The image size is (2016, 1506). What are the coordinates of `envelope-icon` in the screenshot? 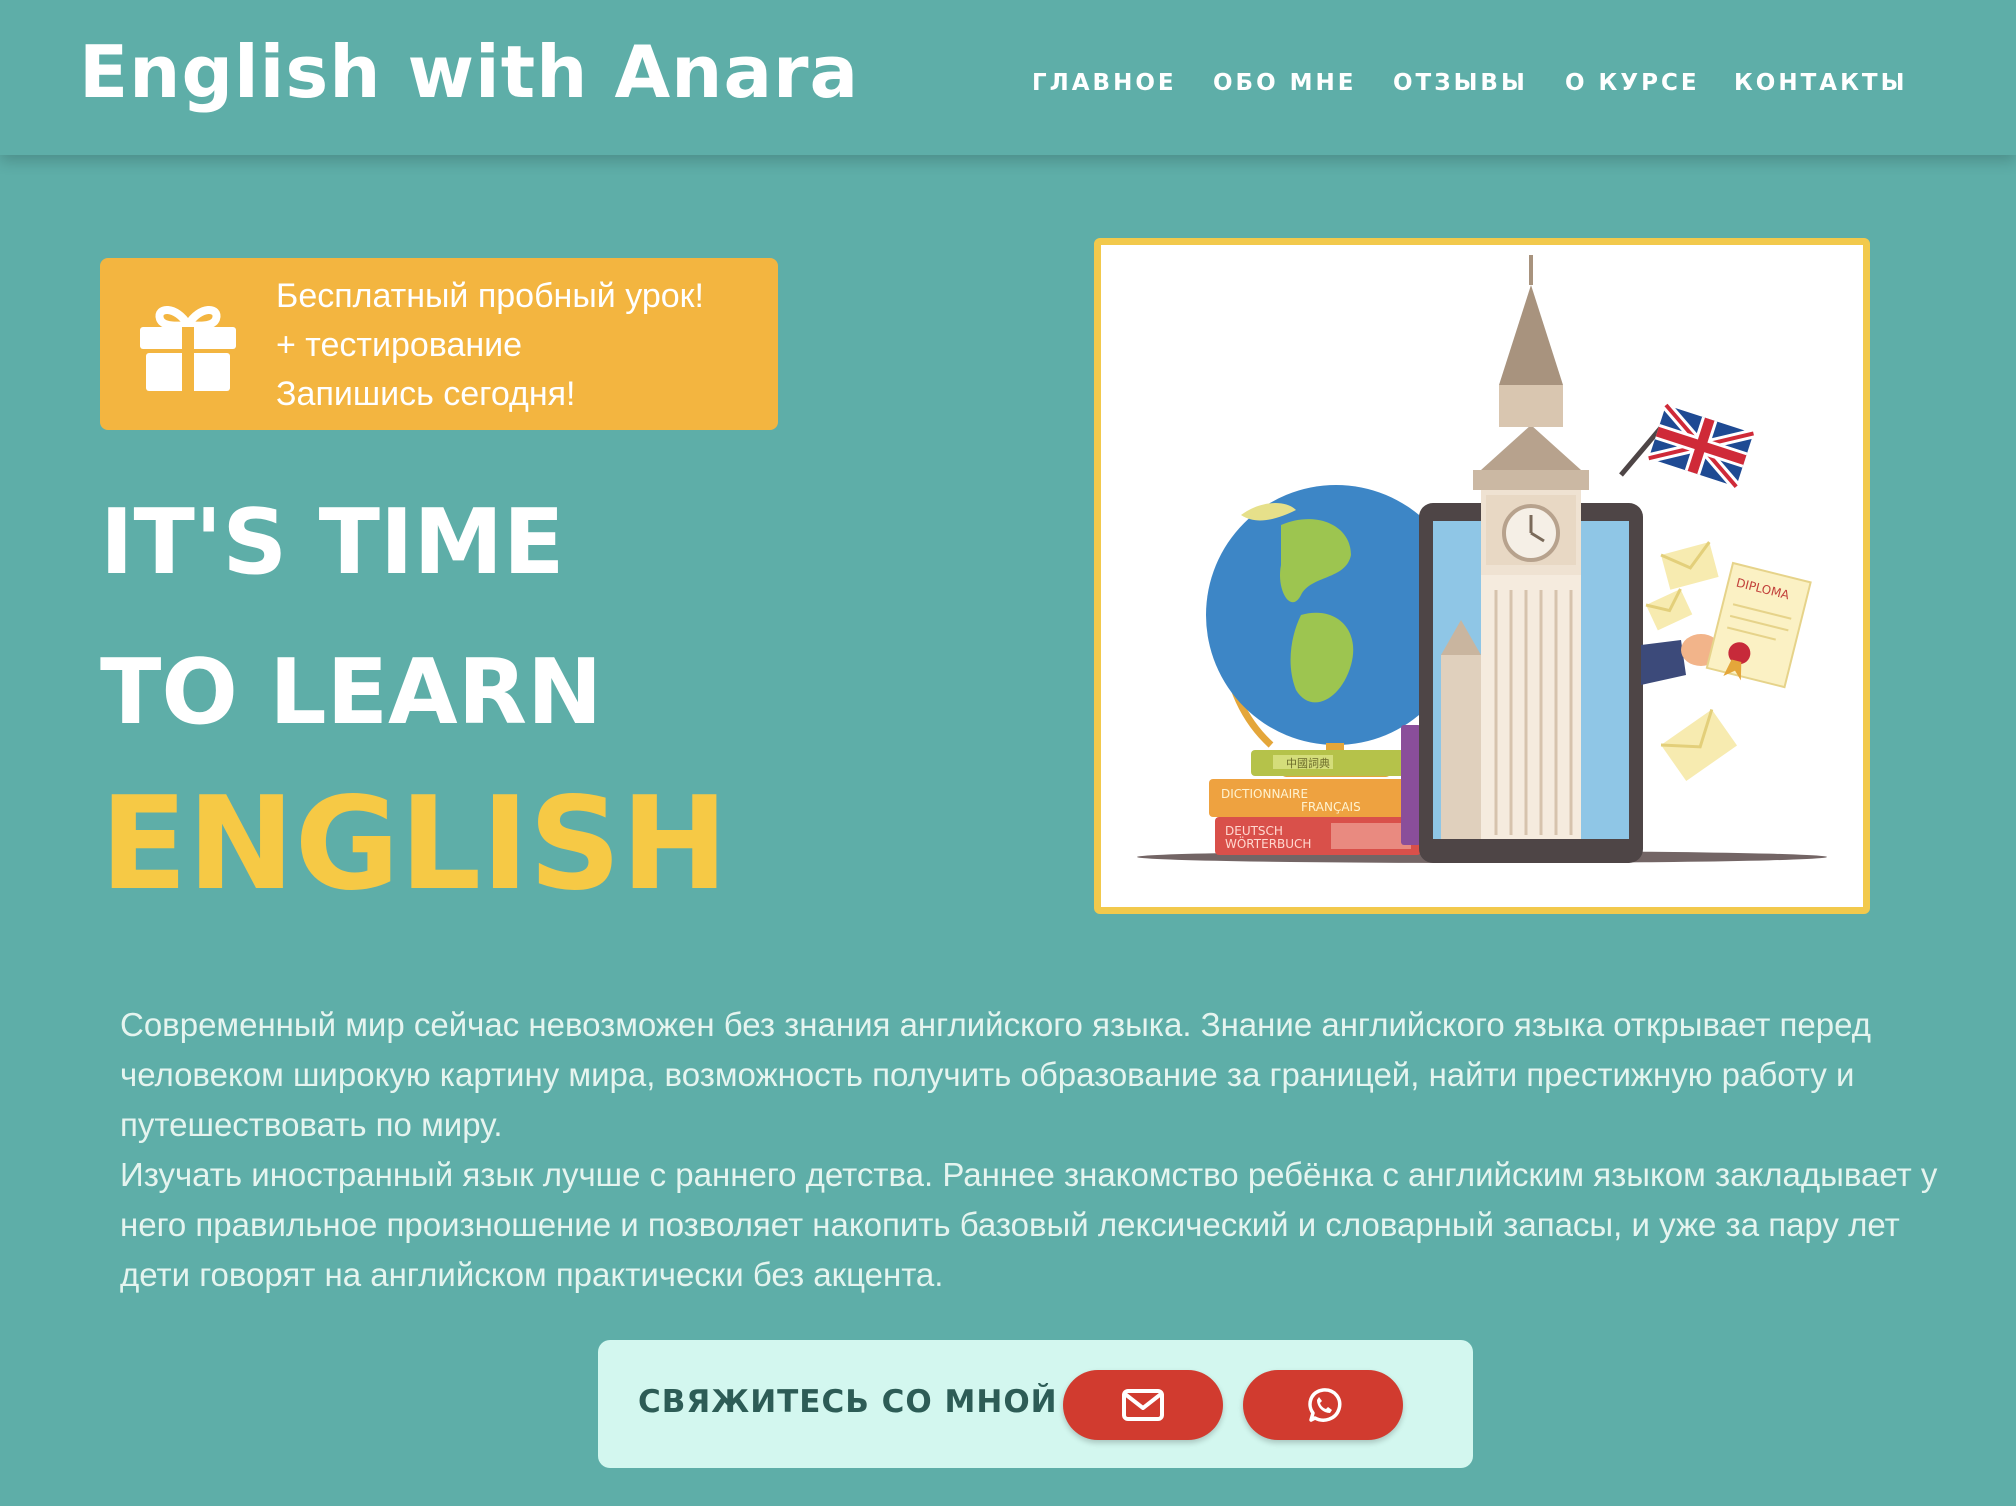 It's located at (1143, 1405).